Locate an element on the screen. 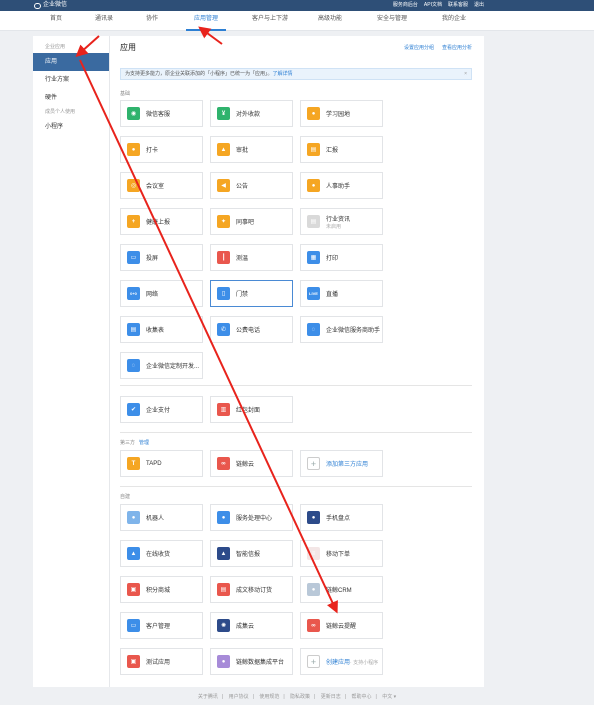 This screenshot has height=705, width=594. app-label: 直播 is located at coordinates (332, 293).